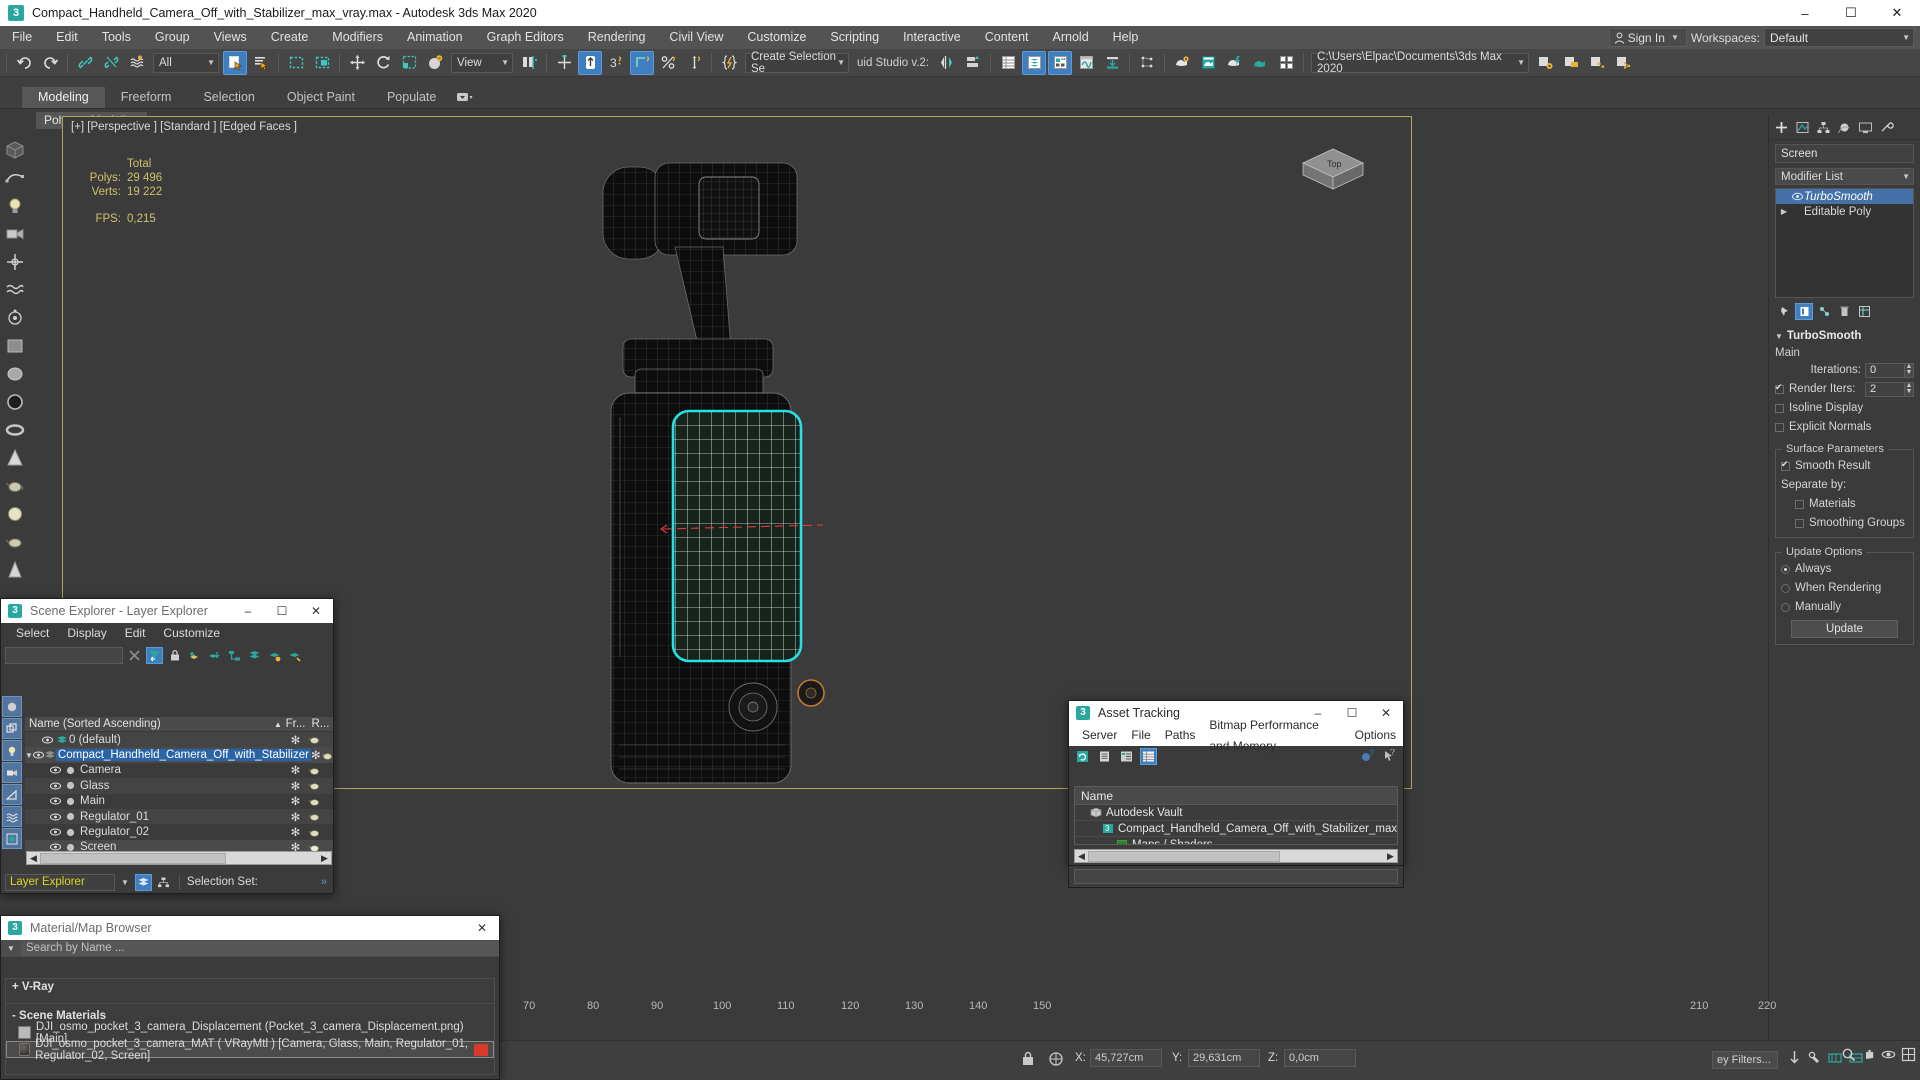 The image size is (1920, 1080). What do you see at coordinates (1274, 736) in the screenshot?
I see `at-menu-bitmap-performance: Bitmap Performance and Memory` at bounding box center [1274, 736].